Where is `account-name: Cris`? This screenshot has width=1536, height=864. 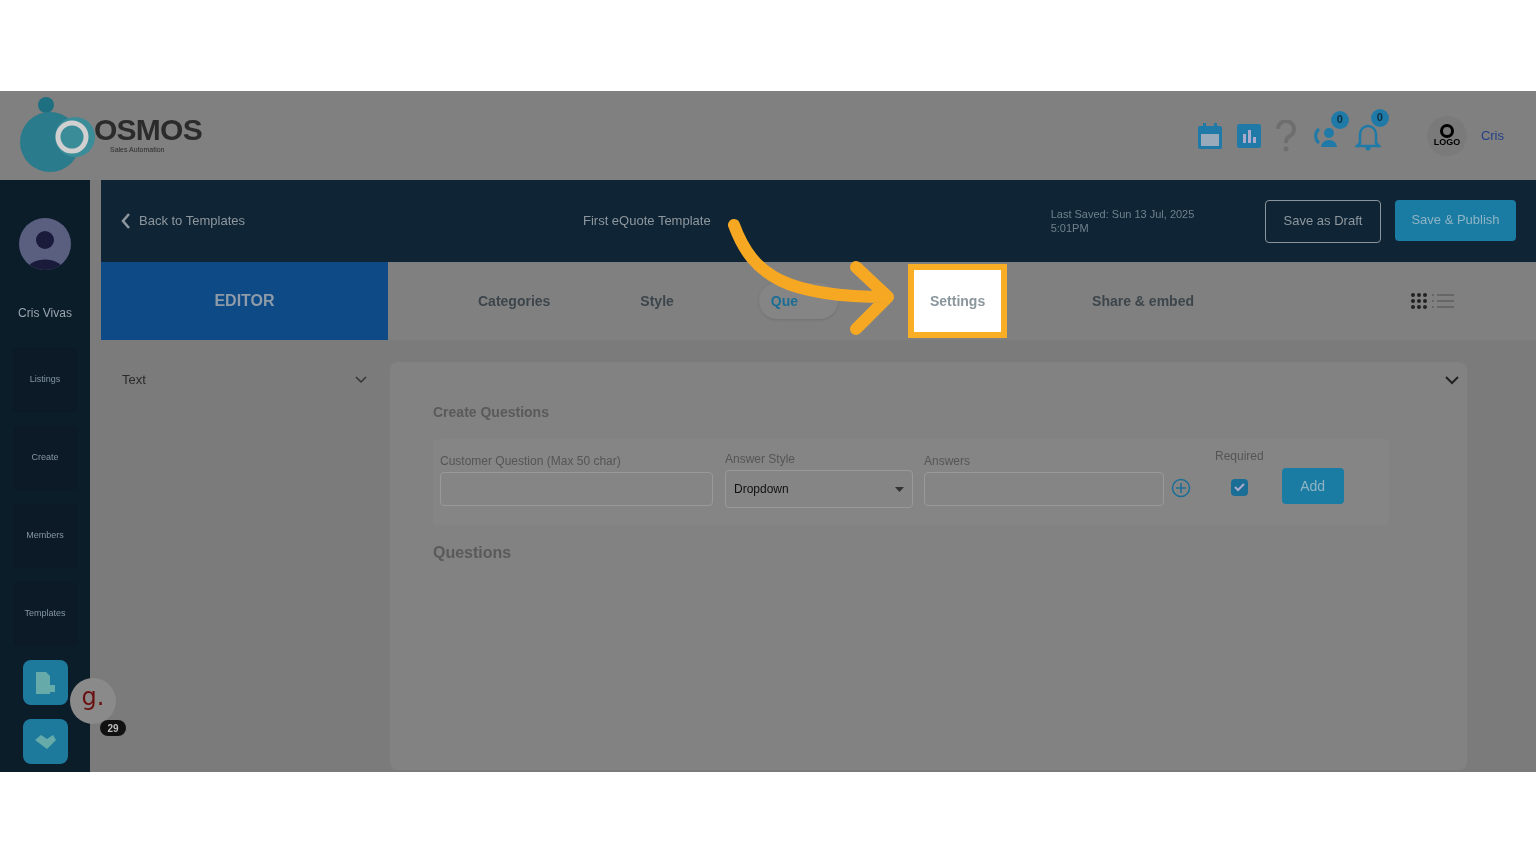 account-name: Cris is located at coordinates (1492, 135).